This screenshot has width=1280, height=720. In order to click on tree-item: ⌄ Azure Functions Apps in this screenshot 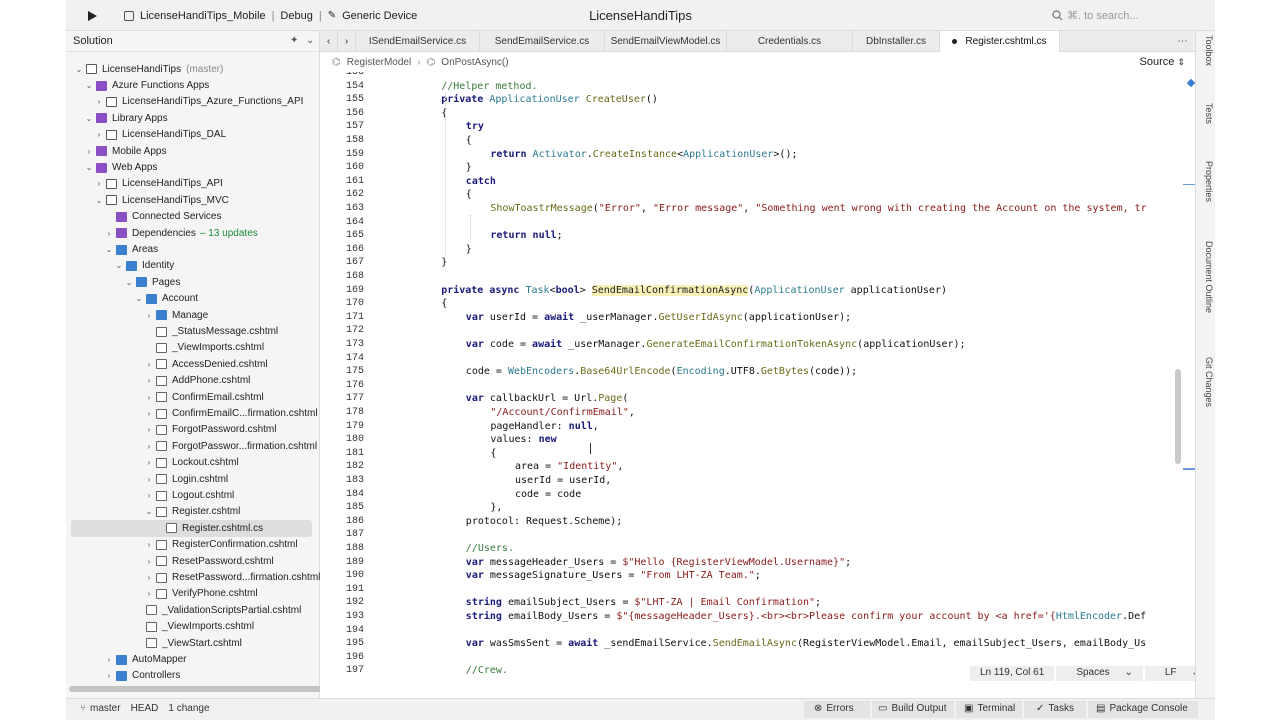, I will do `click(193, 85)`.